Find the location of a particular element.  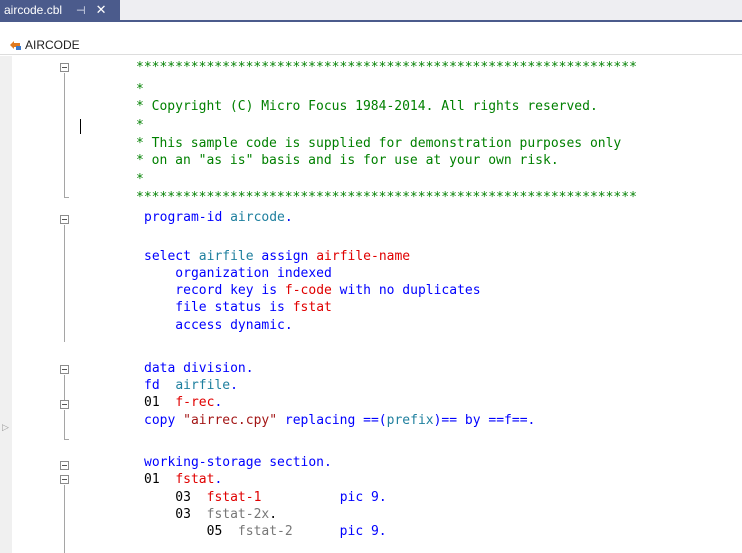

identifier: prefix is located at coordinates (410, 420).